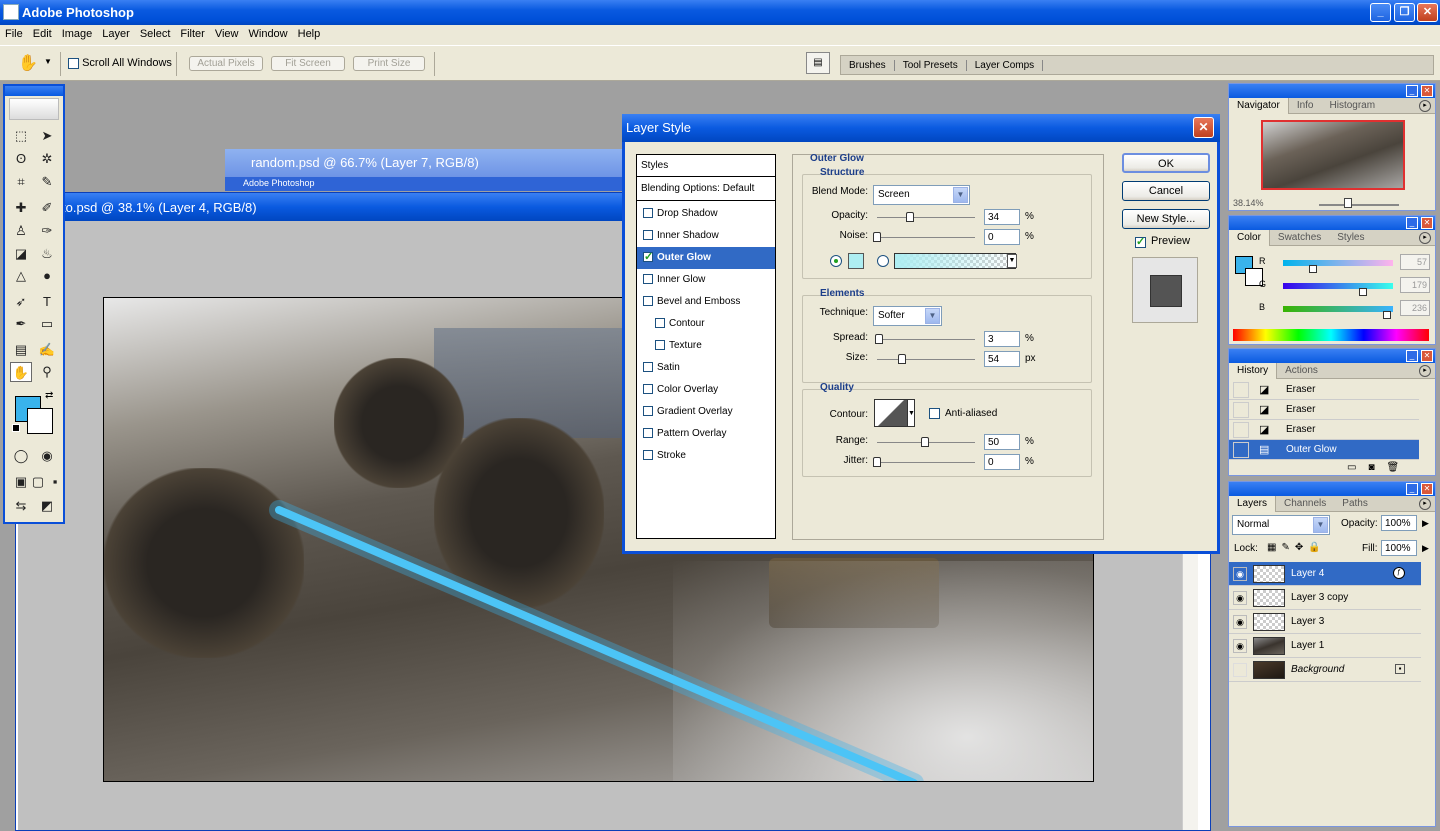  What do you see at coordinates (1002, 237) in the screenshot?
I see `noise-input: 0` at bounding box center [1002, 237].